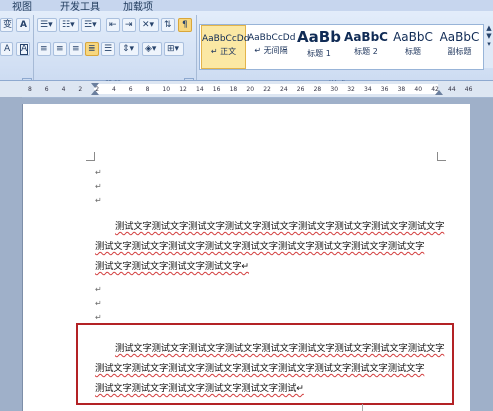 The width and height of the screenshot is (493, 411). I want to click on gallery-more-icon: ▾, so click(488, 44).